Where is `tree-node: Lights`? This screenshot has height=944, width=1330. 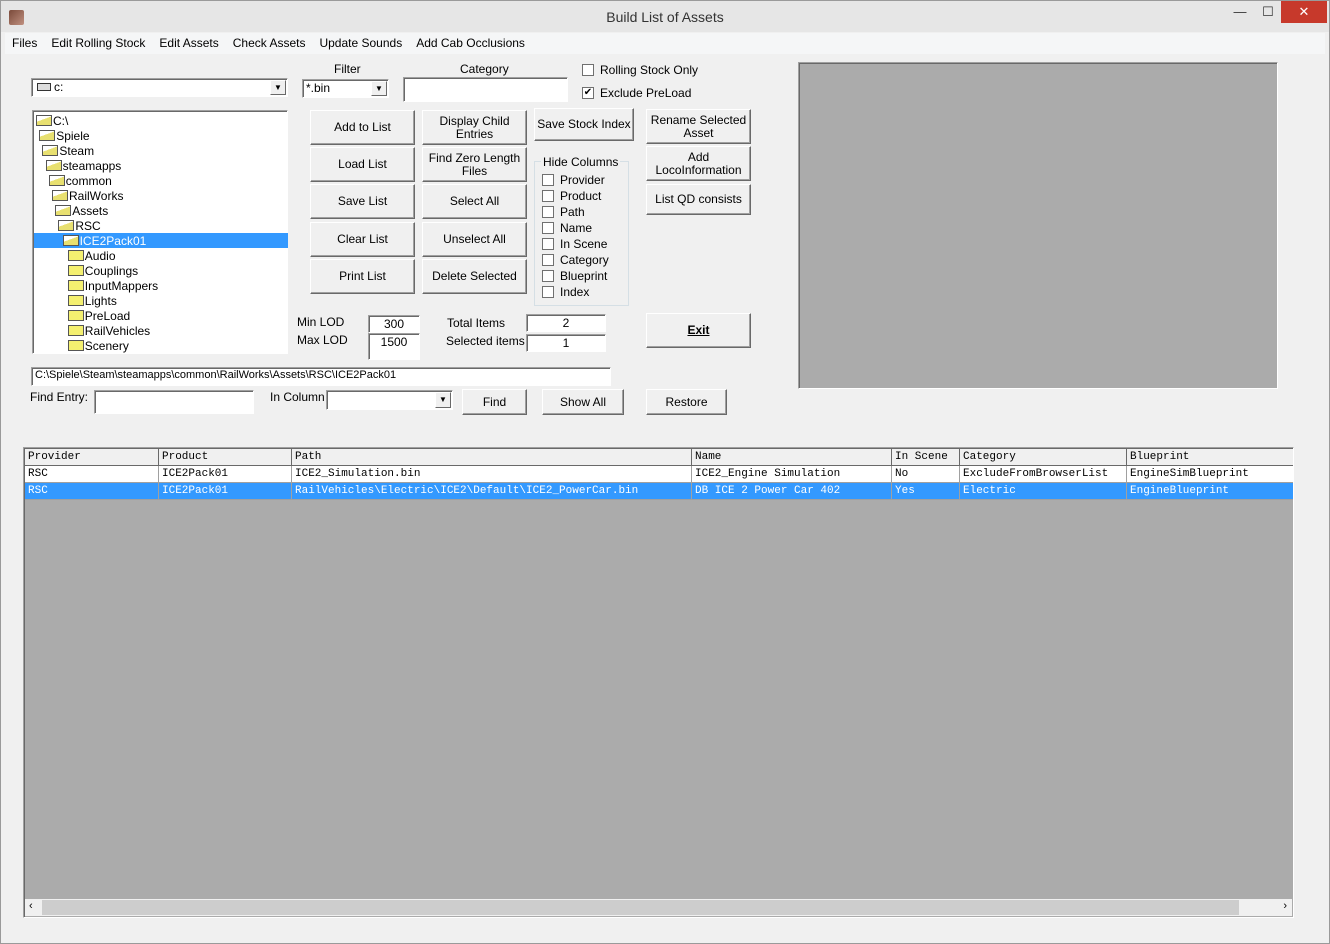 tree-node: Lights is located at coordinates (92, 300).